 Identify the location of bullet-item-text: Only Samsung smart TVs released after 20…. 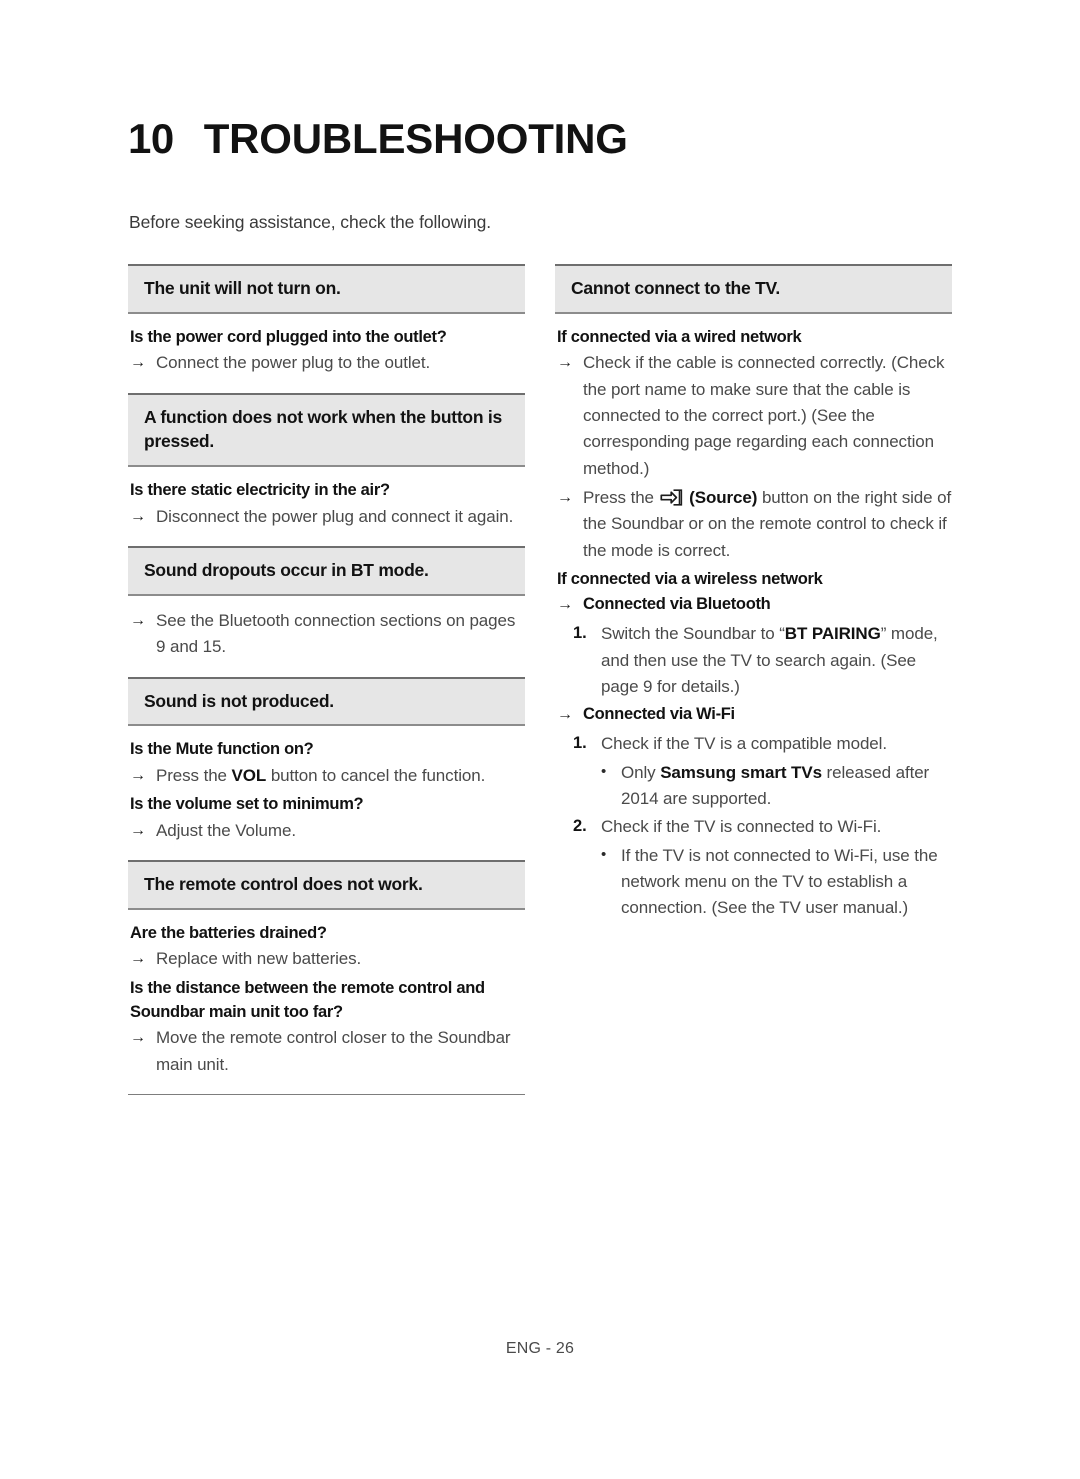
(786, 786).